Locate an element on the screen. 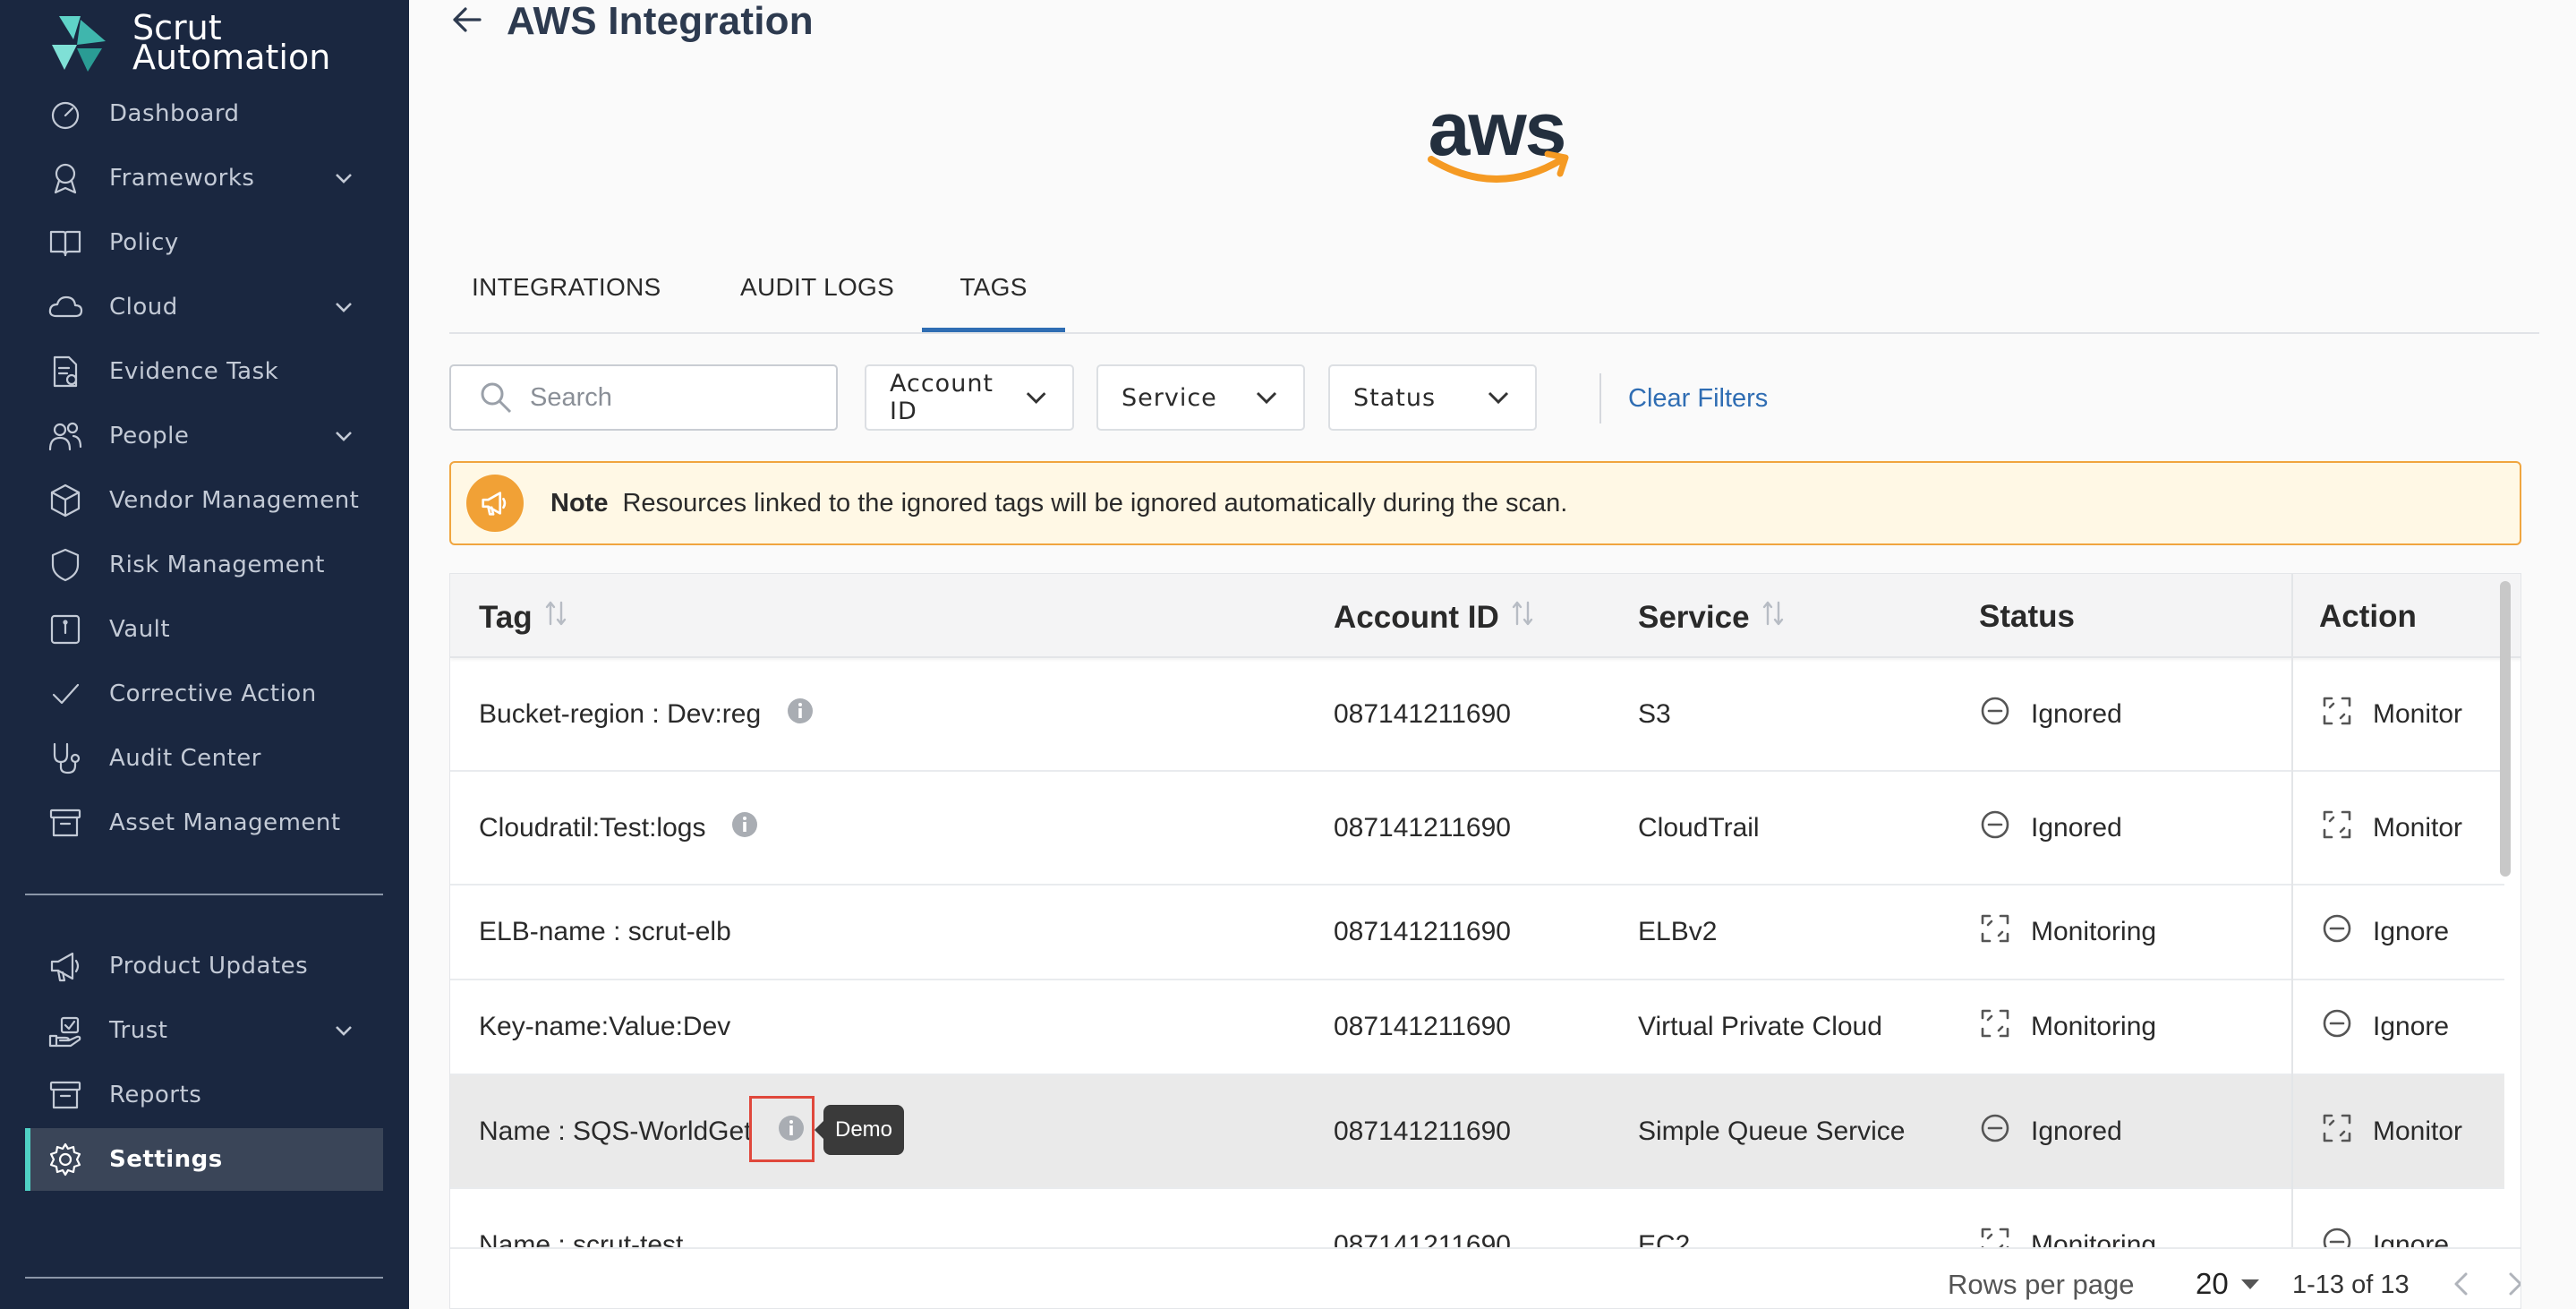 This screenshot has height=1309, width=2576. search-box is located at coordinates (643, 397).